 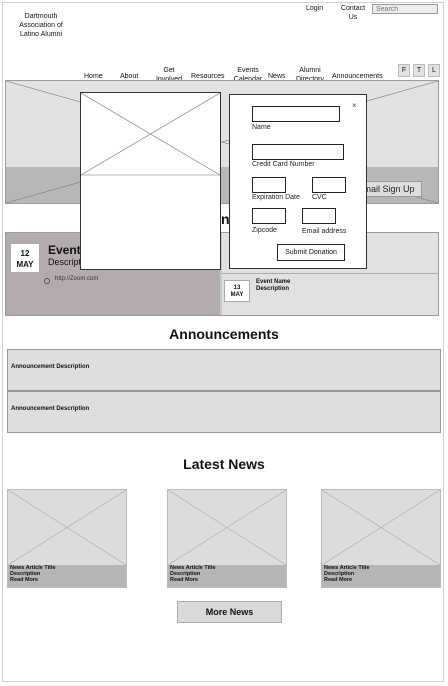 What do you see at coordinates (329, 185) in the screenshot?
I see `cvc-field` at bounding box center [329, 185].